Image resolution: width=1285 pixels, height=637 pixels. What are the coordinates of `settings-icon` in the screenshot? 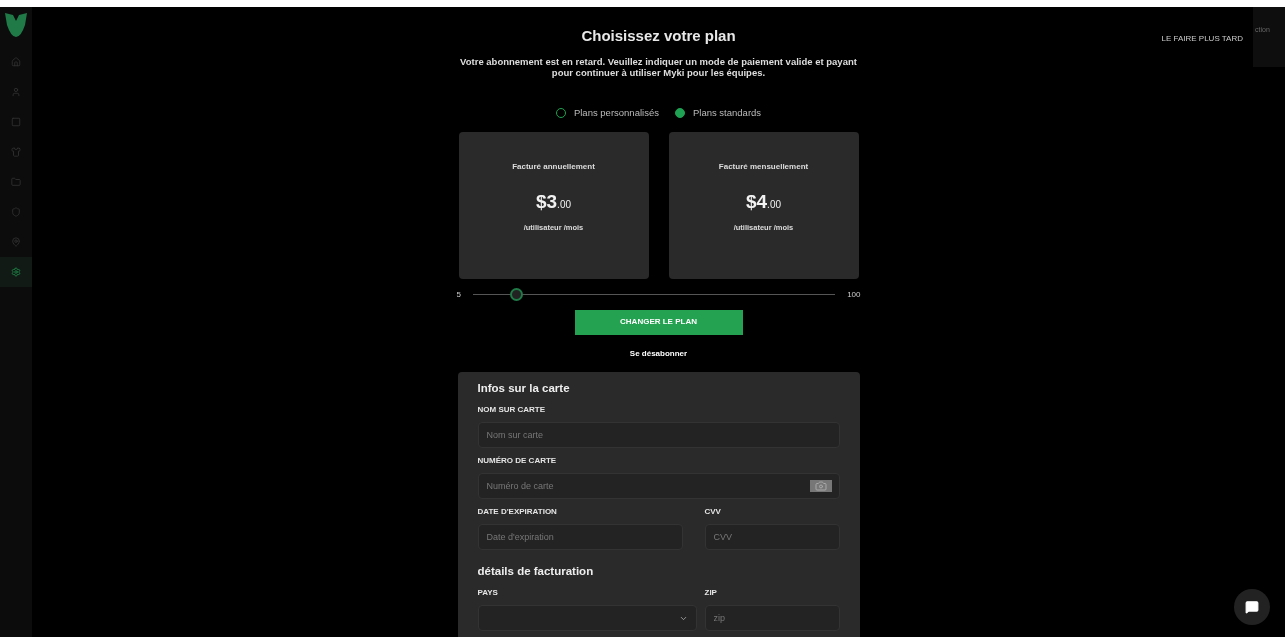 It's located at (16, 272).